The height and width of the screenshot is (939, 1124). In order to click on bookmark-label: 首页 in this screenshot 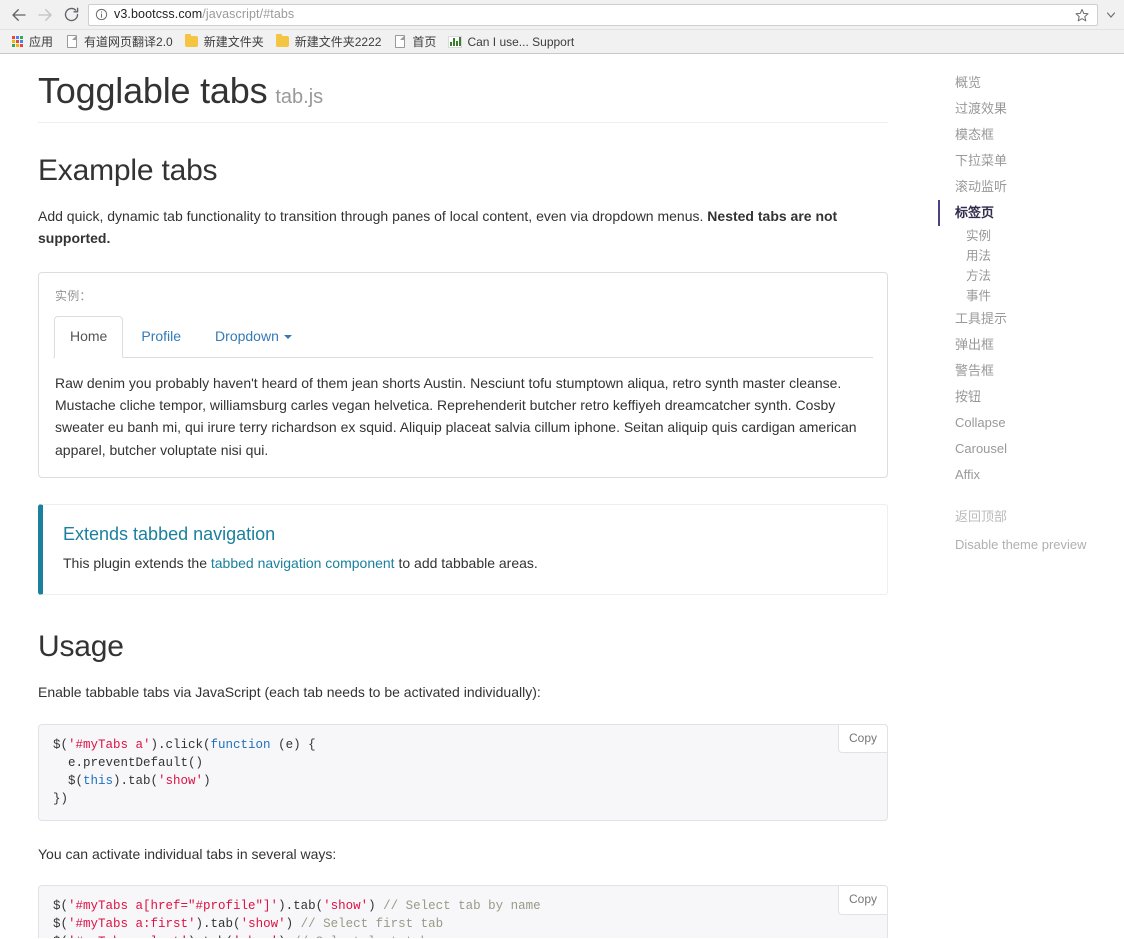, I will do `click(424, 42)`.